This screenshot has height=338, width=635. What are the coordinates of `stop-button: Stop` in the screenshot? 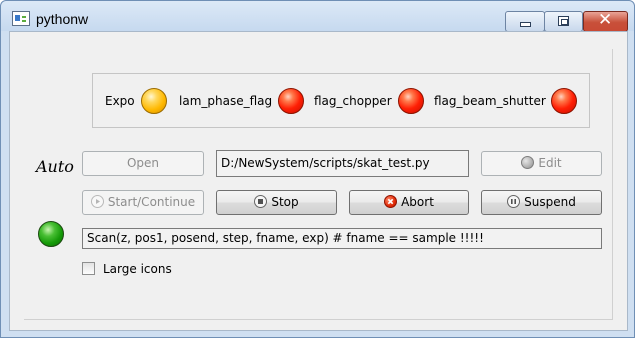 It's located at (276, 202).